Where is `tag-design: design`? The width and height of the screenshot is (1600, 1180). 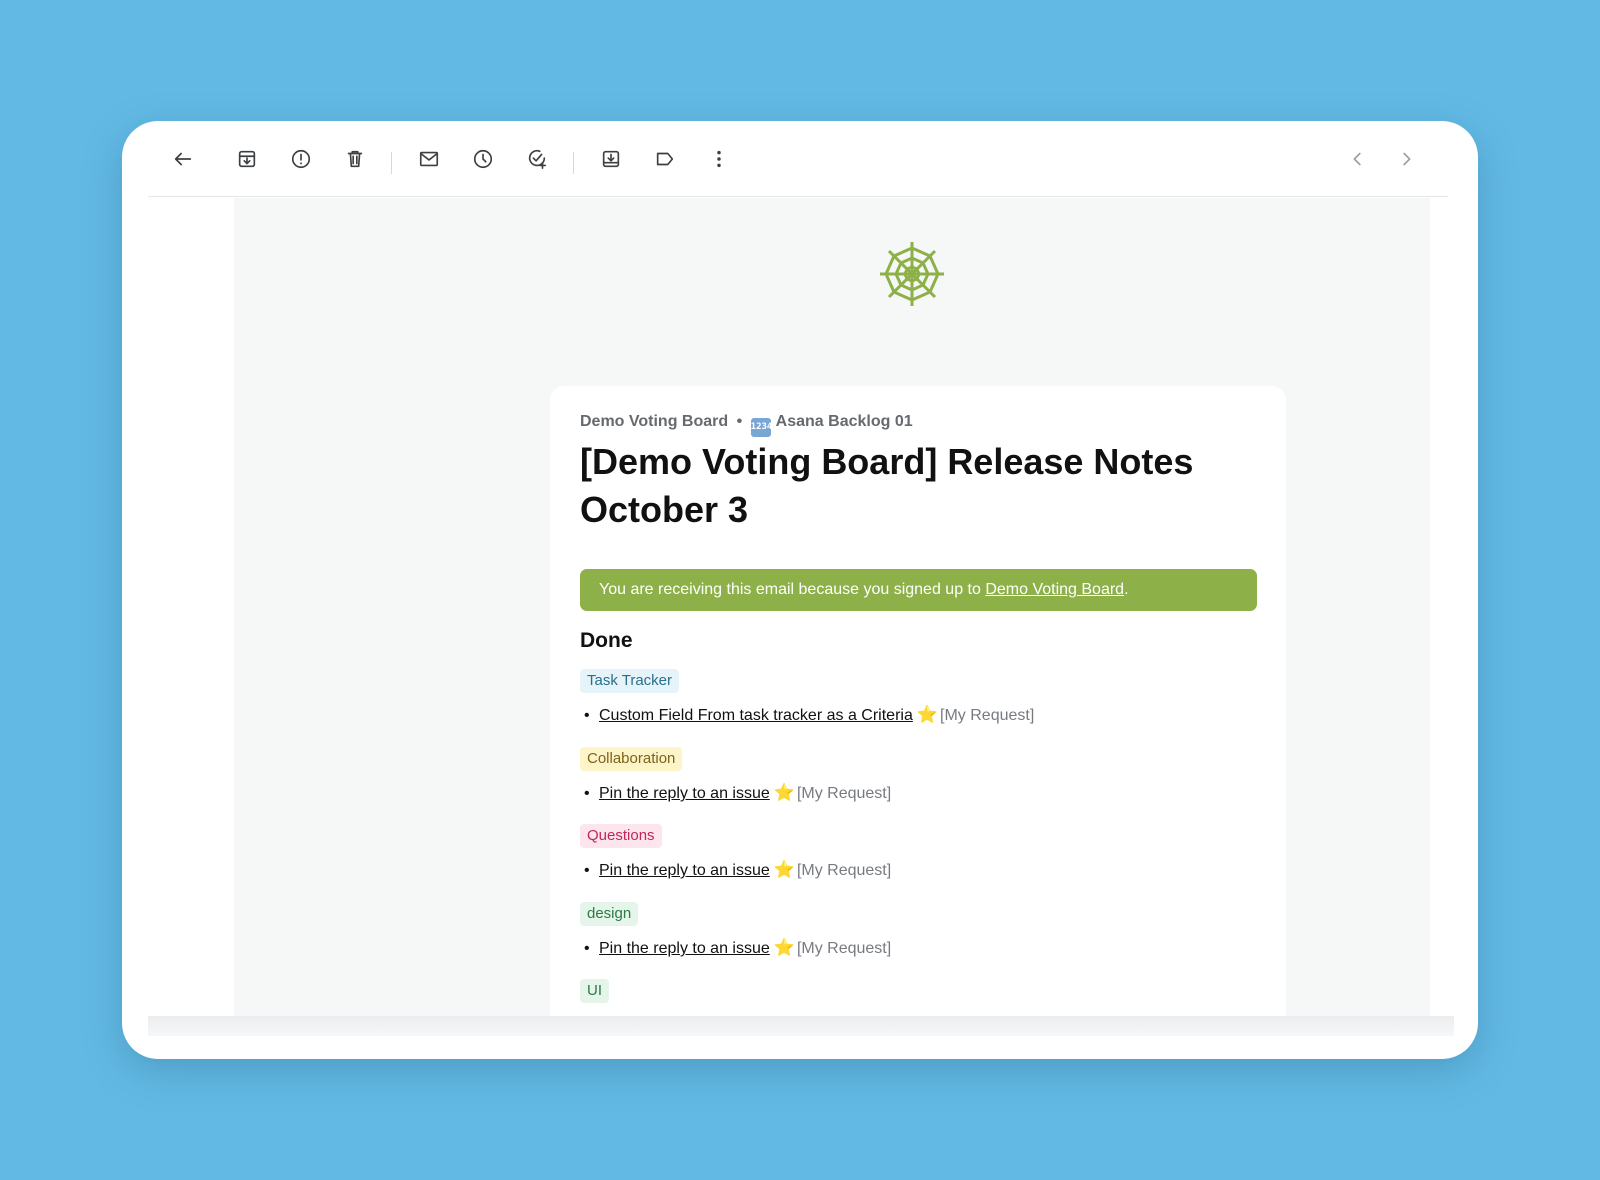
tag-design: design is located at coordinates (609, 914).